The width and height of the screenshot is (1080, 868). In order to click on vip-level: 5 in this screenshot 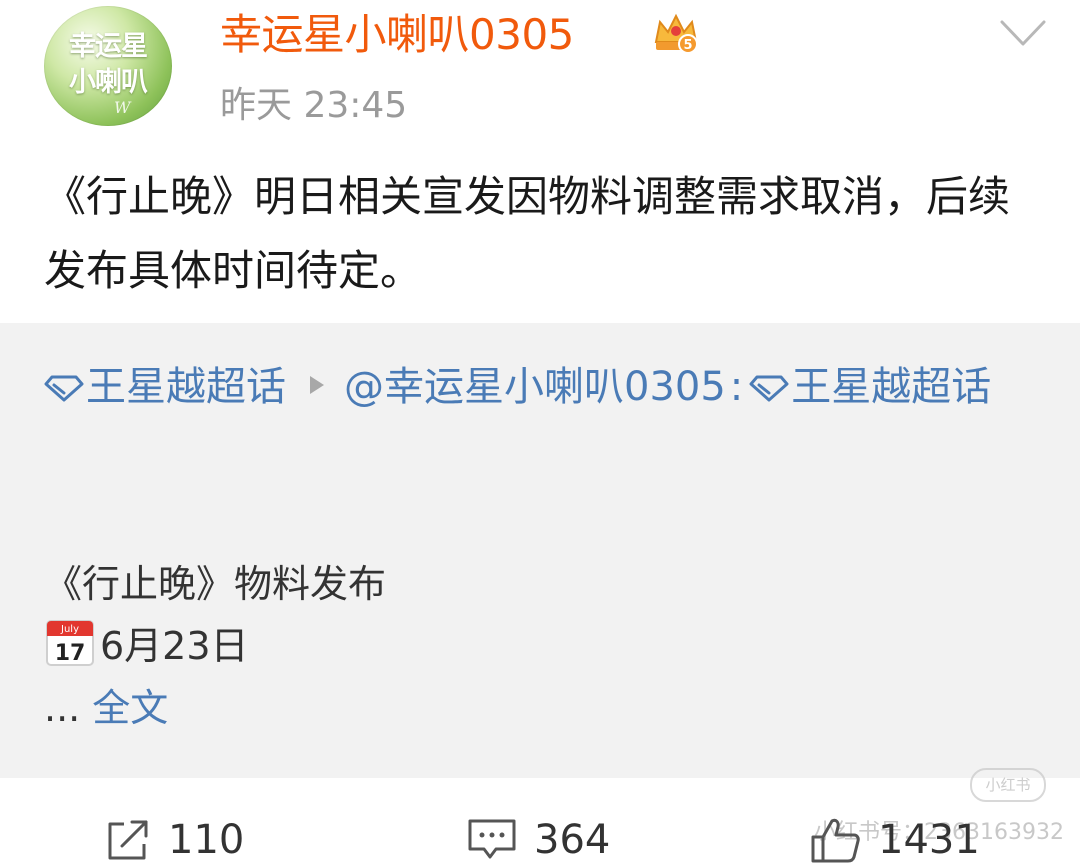, I will do `click(687, 45)`.